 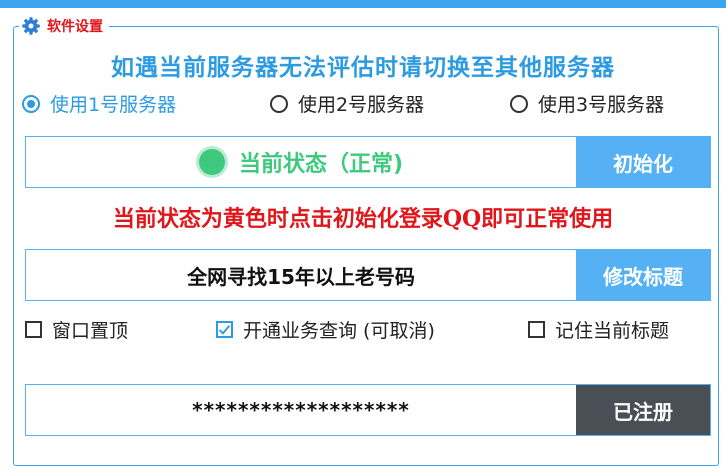 What do you see at coordinates (113, 105) in the screenshot?
I see `server-1-label: 使用1号服务器` at bounding box center [113, 105].